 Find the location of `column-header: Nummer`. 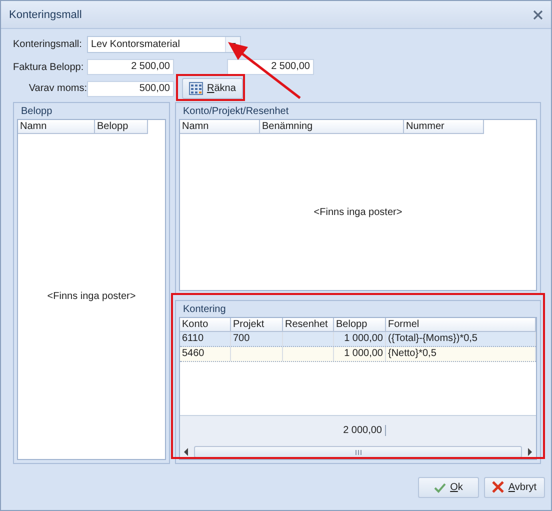

column-header: Nummer is located at coordinates (444, 127).